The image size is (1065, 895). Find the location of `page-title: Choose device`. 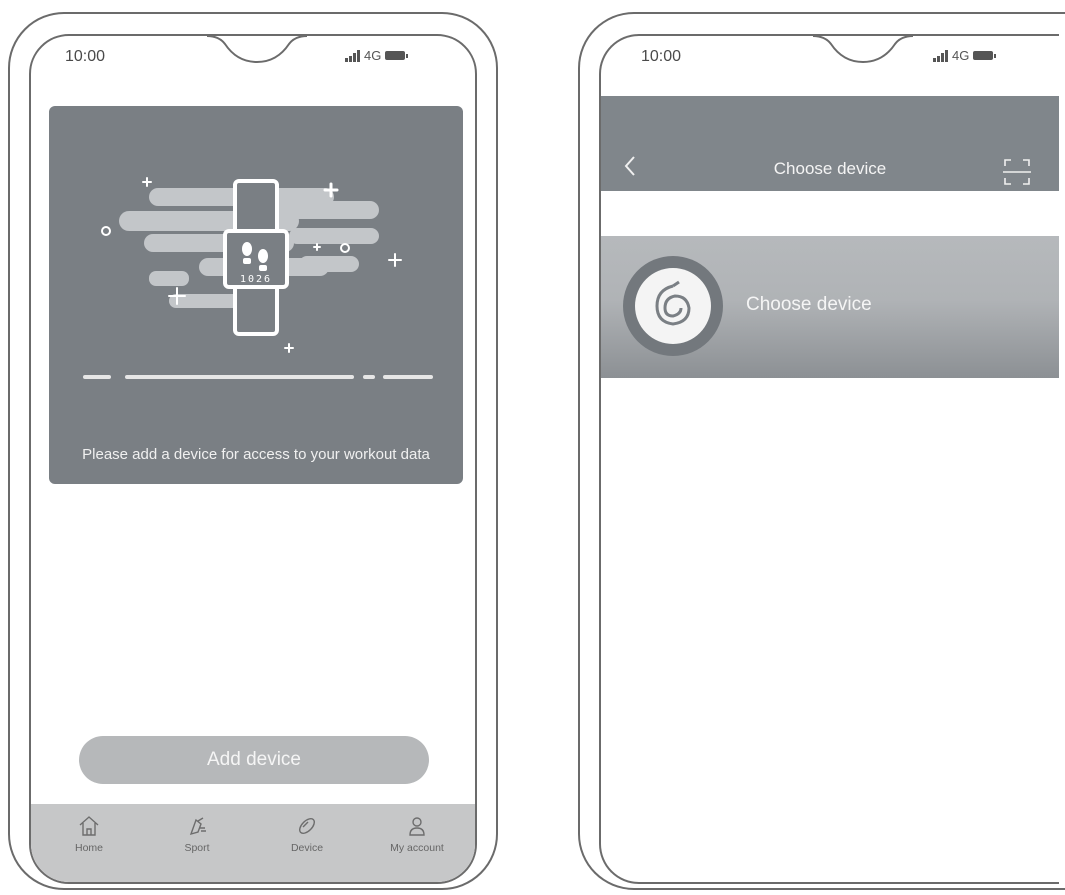

page-title: Choose device is located at coordinates (830, 168).